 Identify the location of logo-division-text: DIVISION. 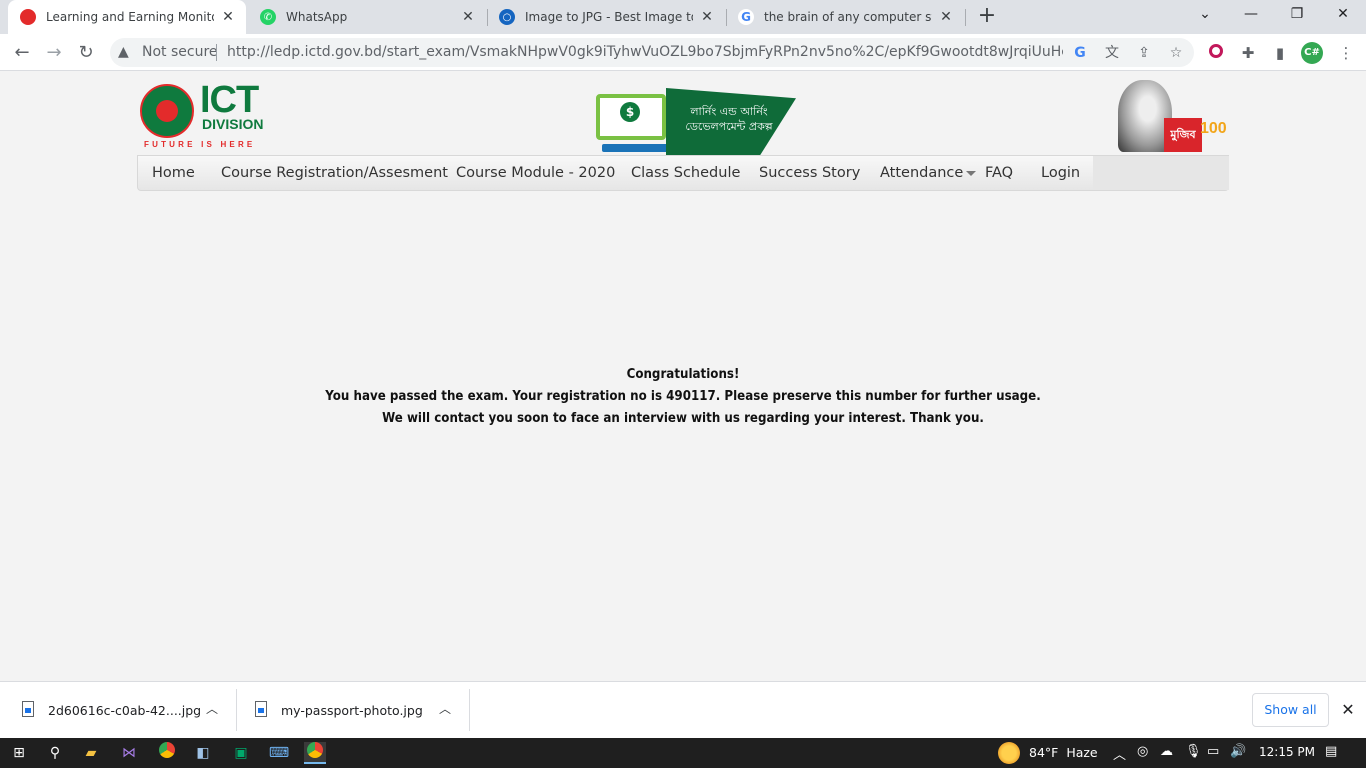
(233, 124).